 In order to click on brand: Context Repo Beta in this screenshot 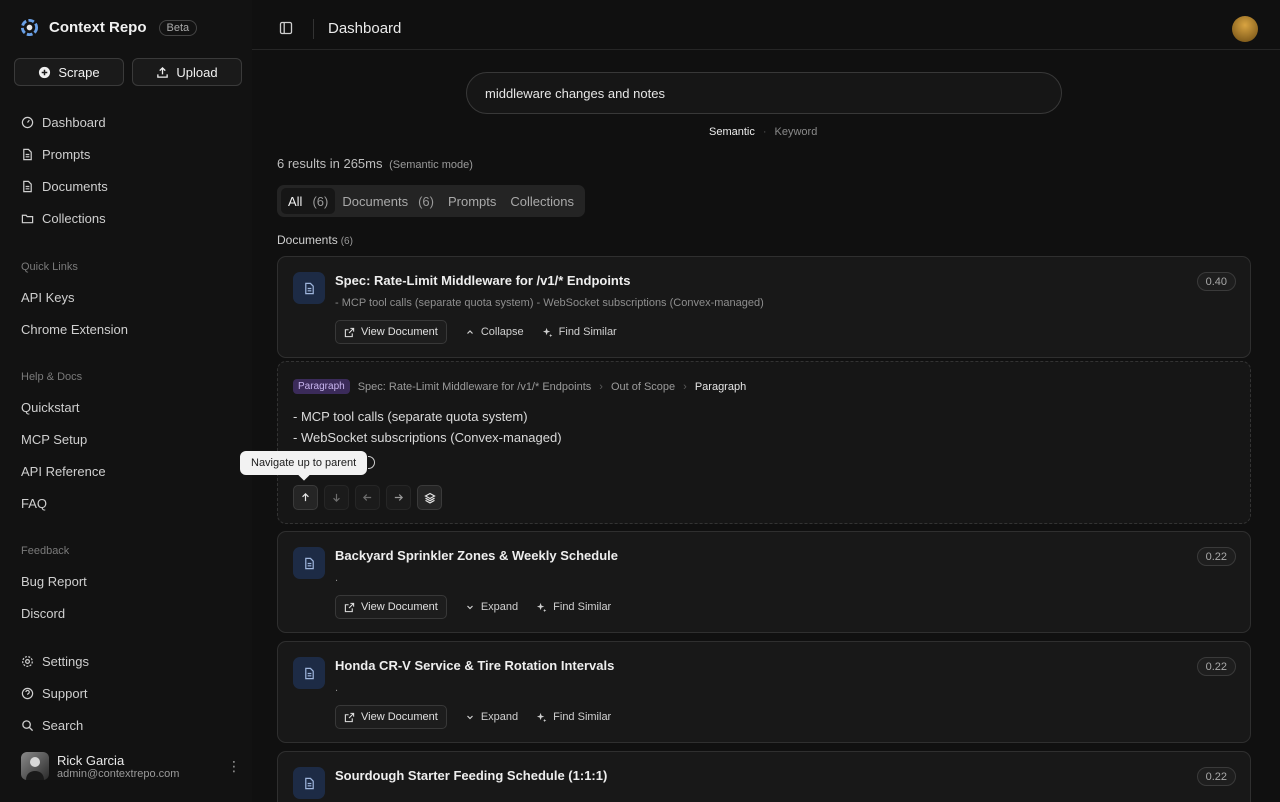, I will do `click(109, 27)`.